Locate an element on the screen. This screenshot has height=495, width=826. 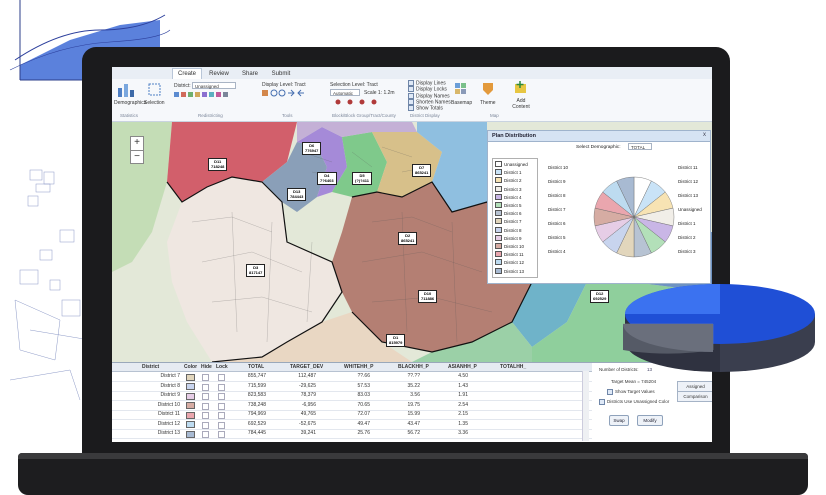
col-whitehh: WHITEHH_P is located at coordinates (358, 367).